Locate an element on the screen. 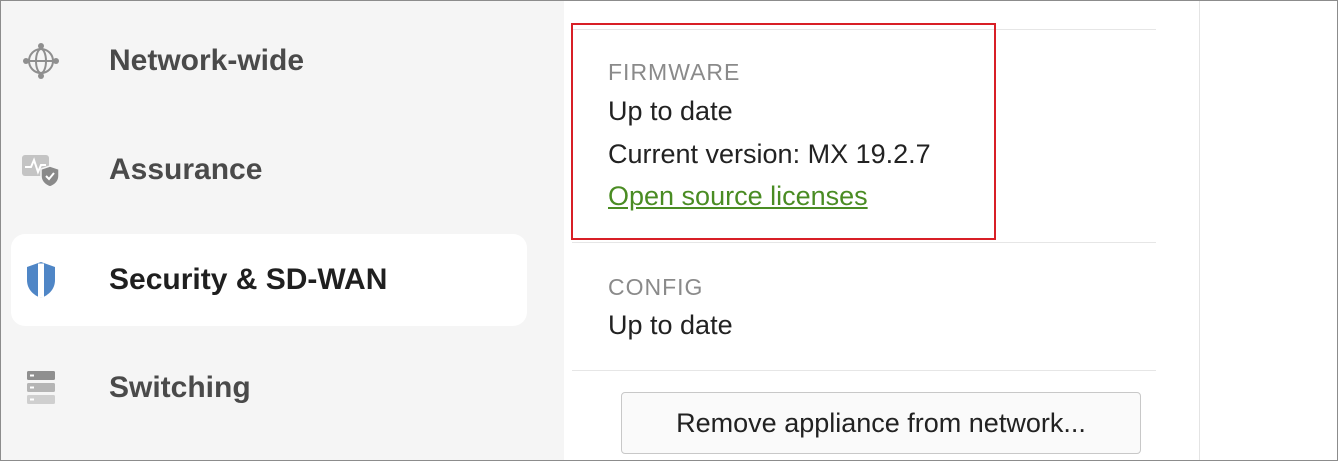  shield-icon is located at coordinates (41, 280).